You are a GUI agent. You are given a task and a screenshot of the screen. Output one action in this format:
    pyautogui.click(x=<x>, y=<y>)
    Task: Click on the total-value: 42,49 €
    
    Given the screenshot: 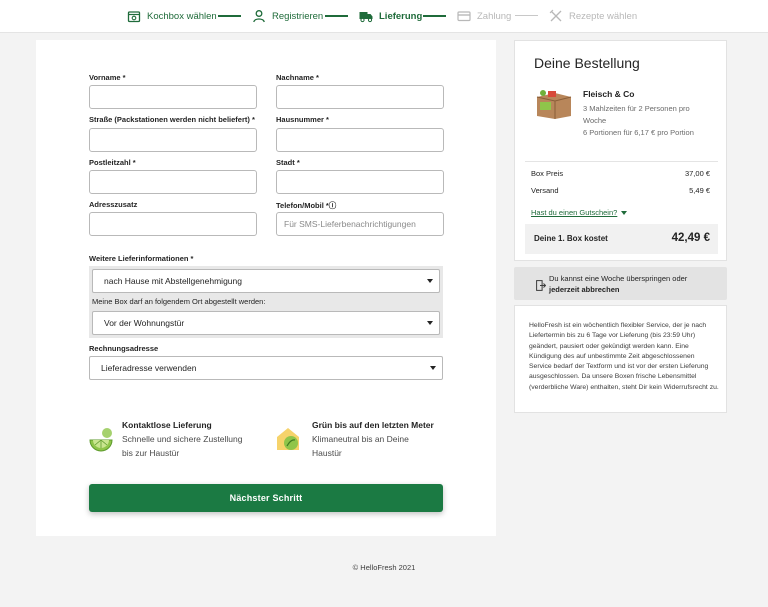 What is the action you would take?
    pyautogui.click(x=690, y=238)
    